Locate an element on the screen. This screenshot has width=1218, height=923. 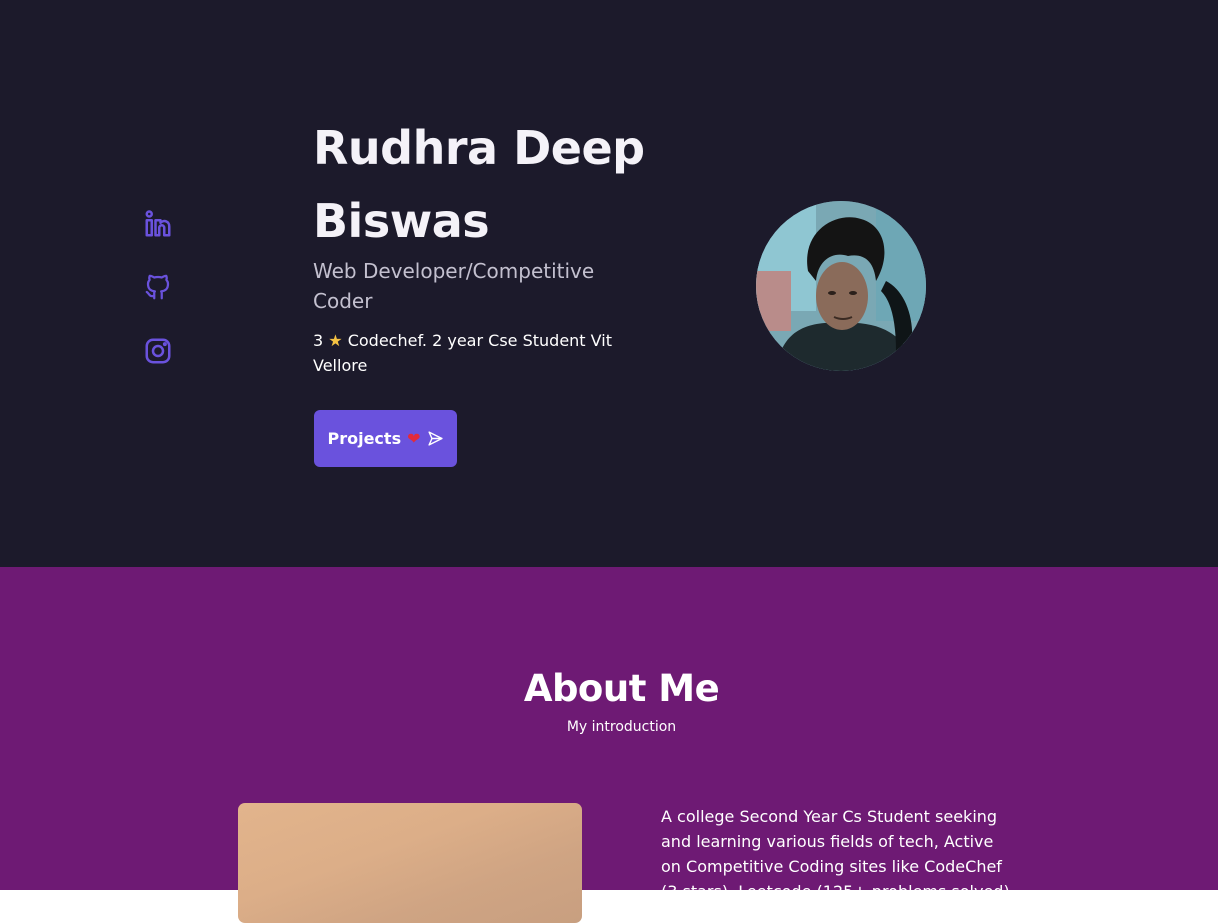
hero-subtitle: Web Developer/Competitive Coder is located at coordinates (454, 286).